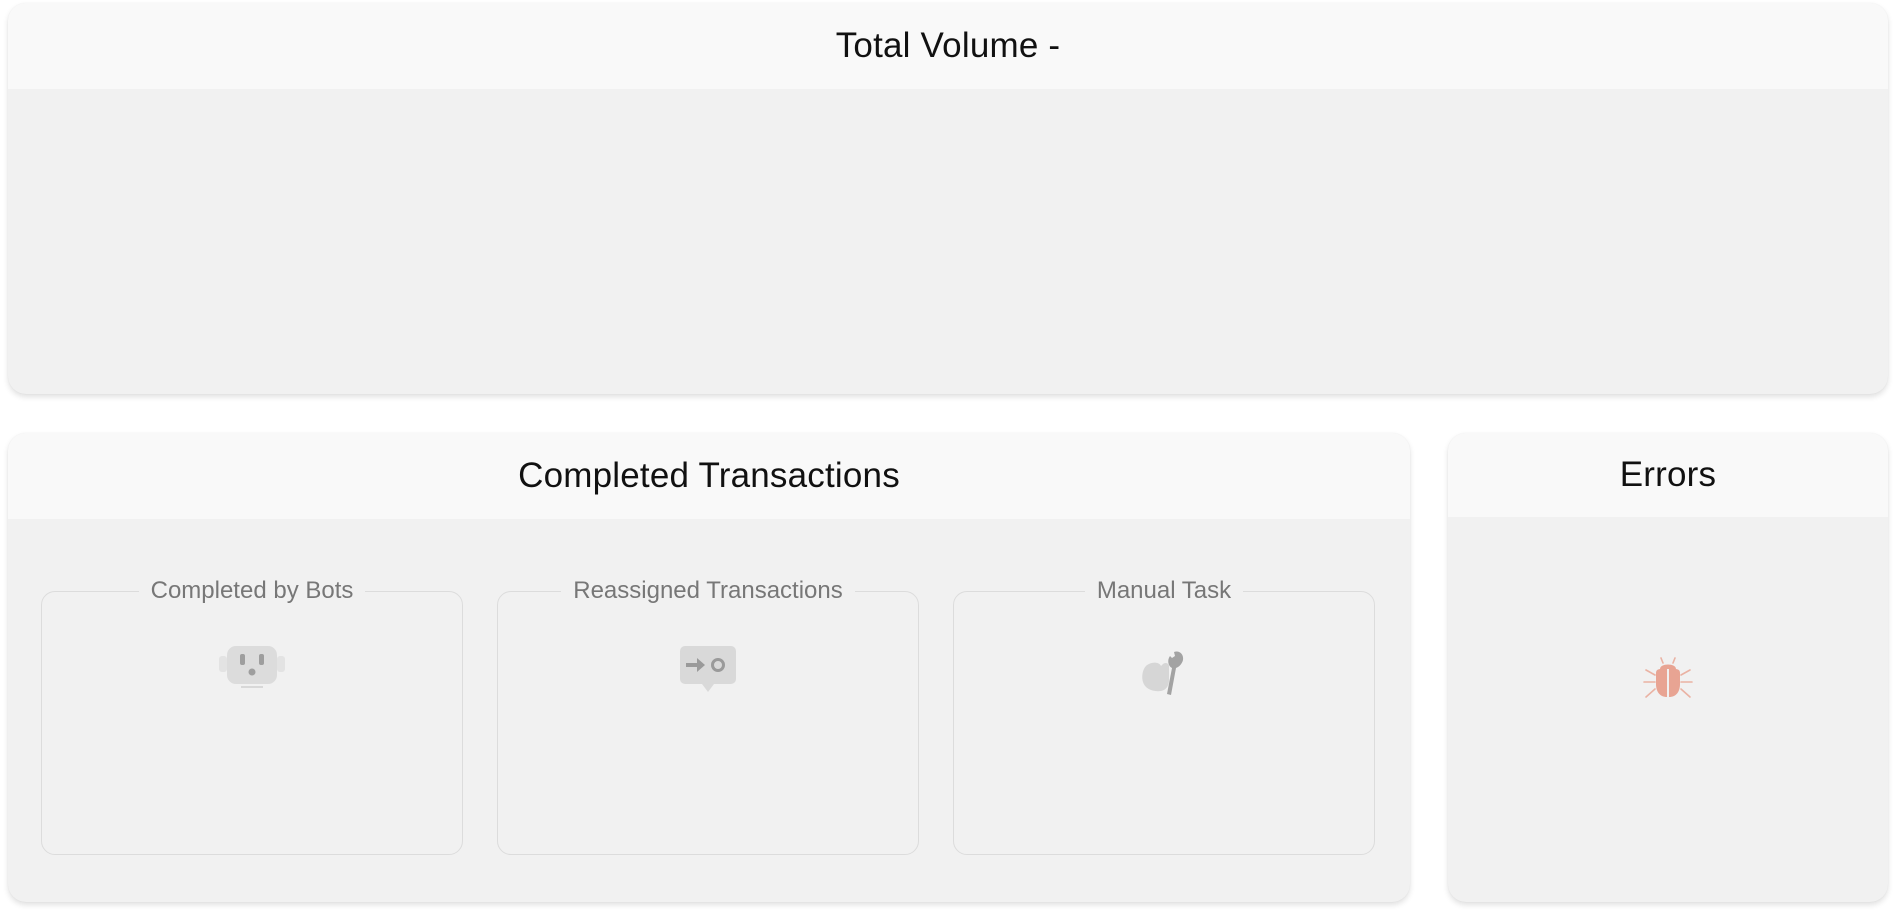 The width and height of the screenshot is (1896, 914). I want to click on completed-by-bots-label: Completed by Bots, so click(252, 590).